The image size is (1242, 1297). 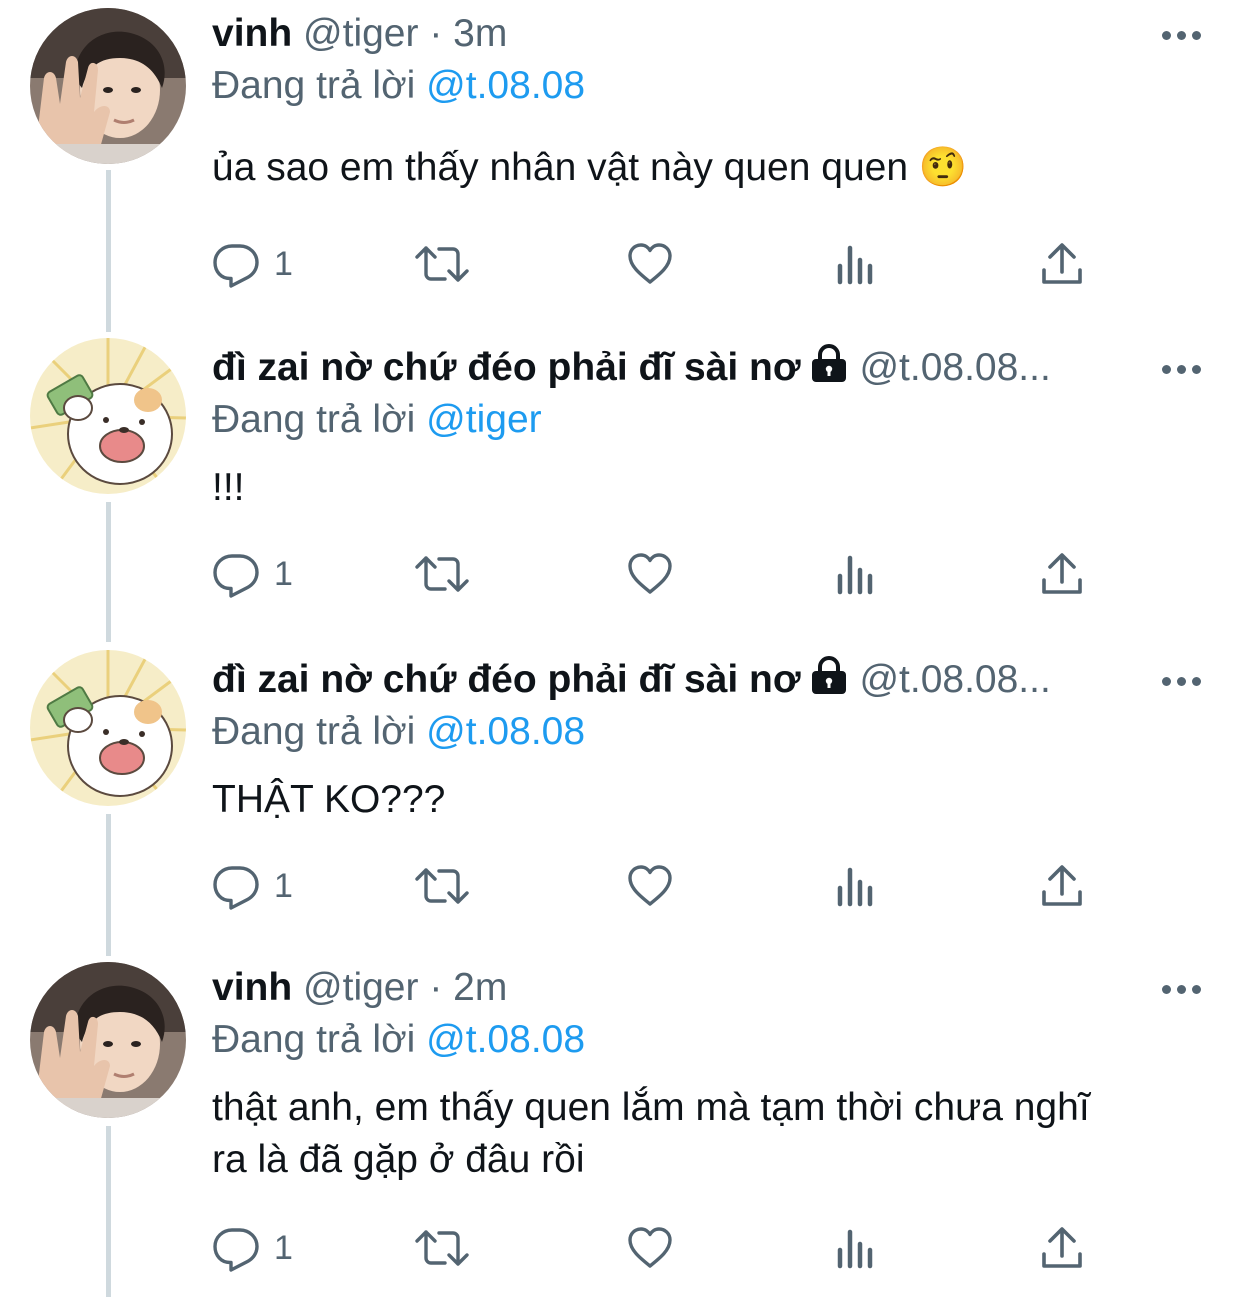 What do you see at coordinates (480, 987) in the screenshot?
I see `timestamp: 2m` at bounding box center [480, 987].